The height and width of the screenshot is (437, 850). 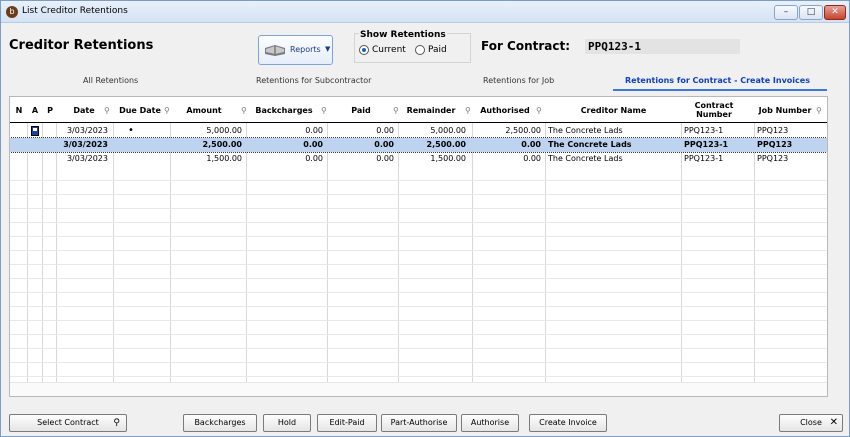 I want to click on reports-button: Reports ▼, so click(x=295, y=50).